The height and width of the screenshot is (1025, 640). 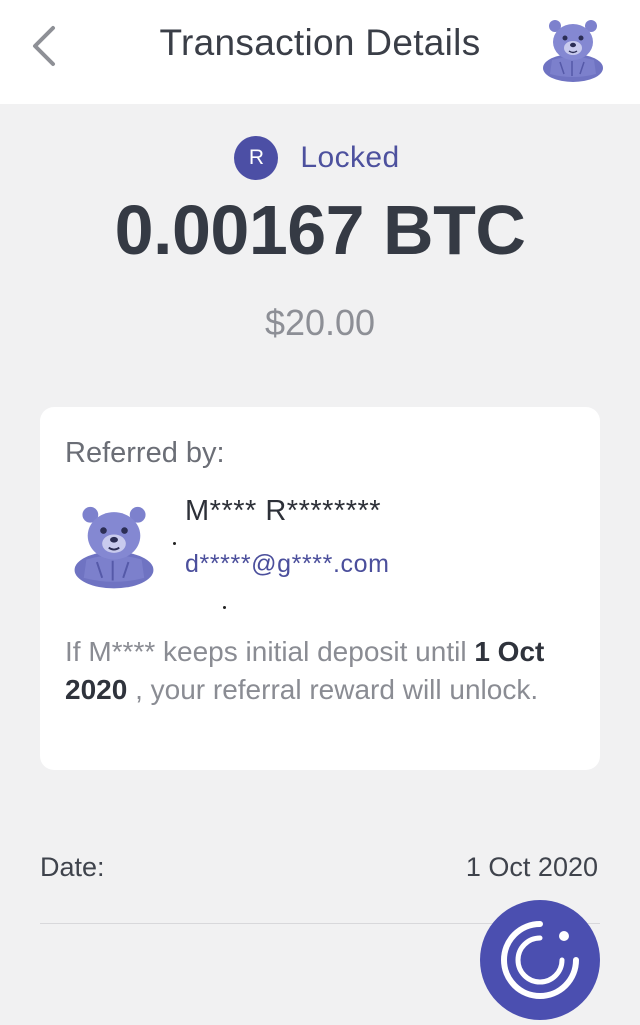 What do you see at coordinates (320, 52) in the screenshot?
I see `app-header: Transaction Details` at bounding box center [320, 52].